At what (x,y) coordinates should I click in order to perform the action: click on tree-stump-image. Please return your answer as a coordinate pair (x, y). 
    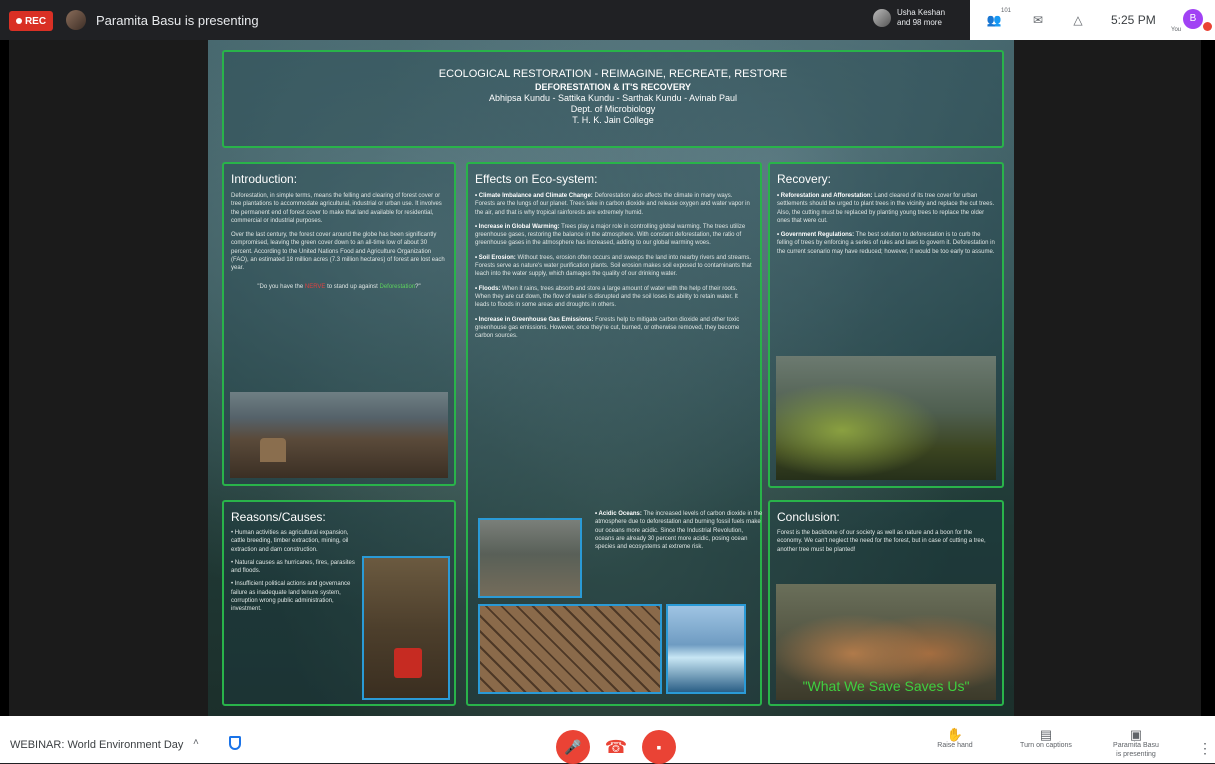
    Looking at the image, I should click on (339, 435).